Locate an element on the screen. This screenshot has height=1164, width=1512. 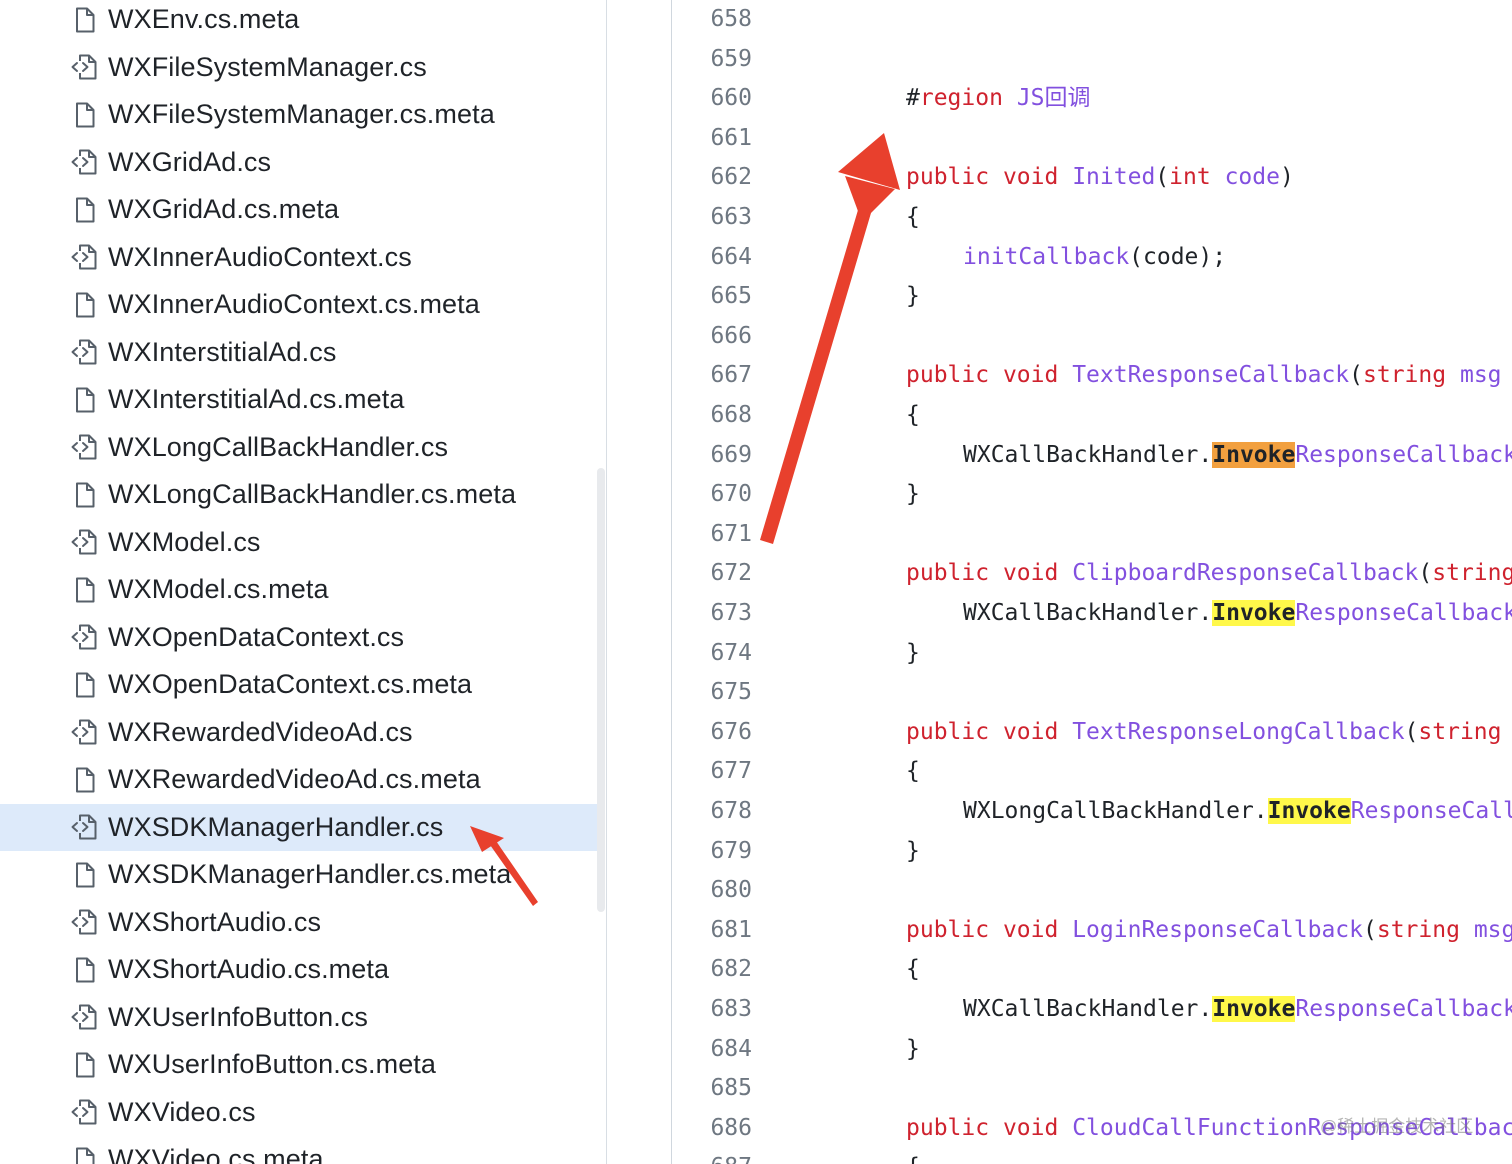
line-number: 683 is located at coordinates (712, 1010).